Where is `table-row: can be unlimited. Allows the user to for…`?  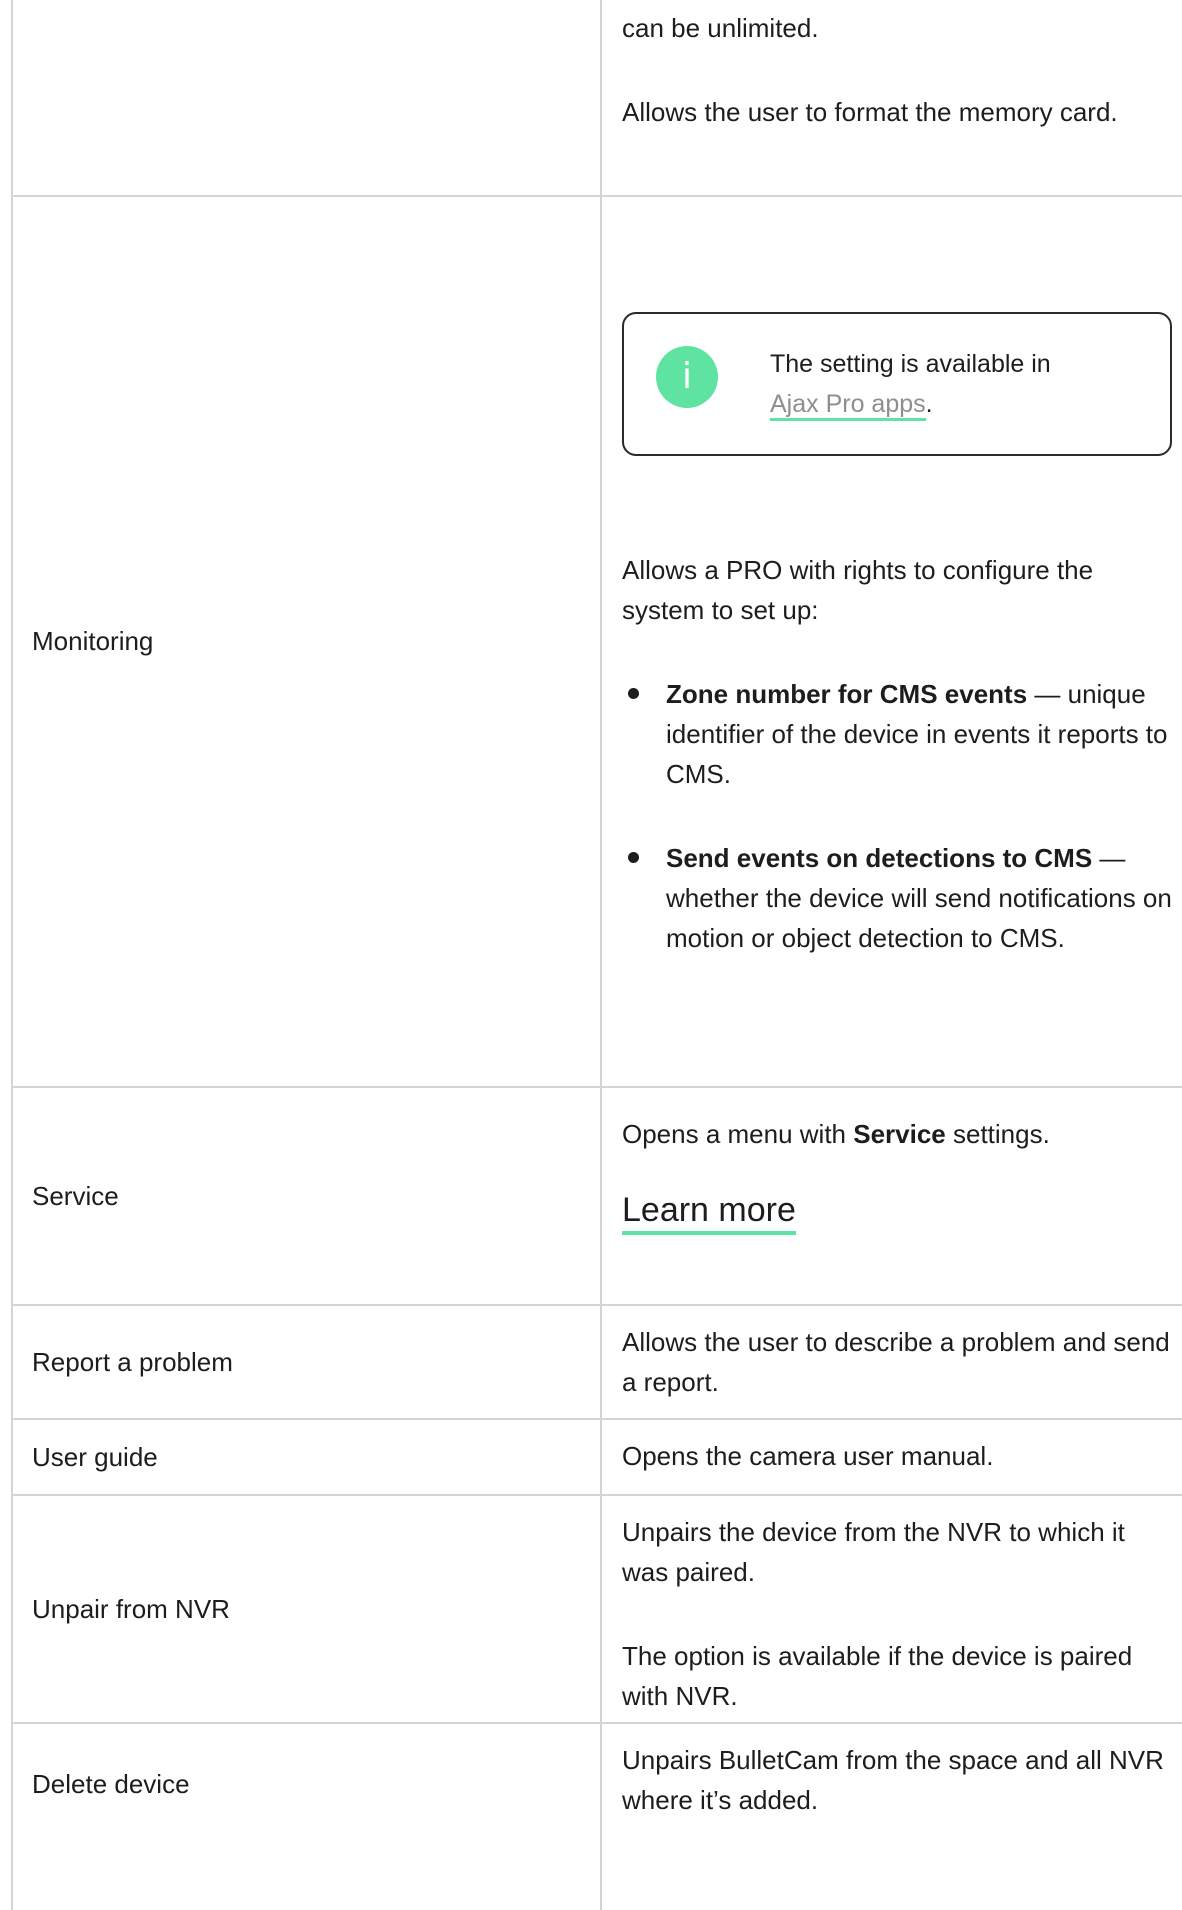 table-row: can be unlimited. Allows the user to for… is located at coordinates (898, 70).